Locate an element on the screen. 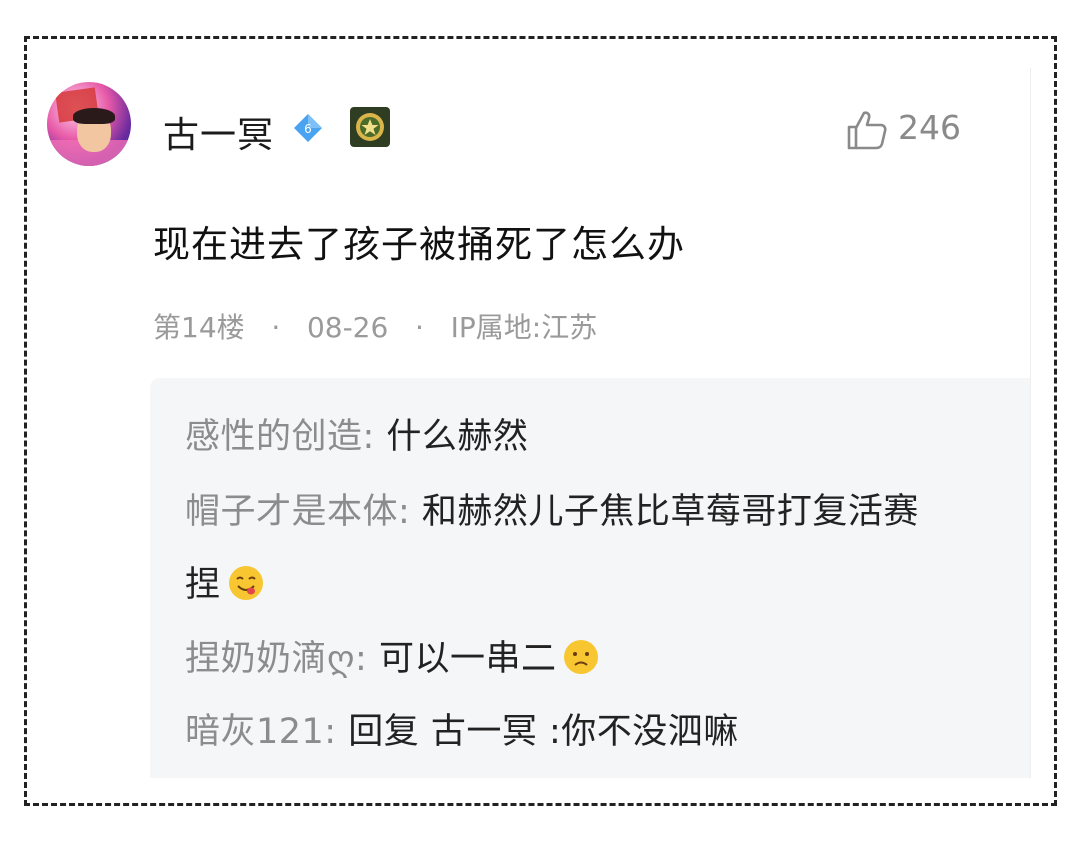  reply-author: 帽子才是本体: is located at coordinates (297, 512).